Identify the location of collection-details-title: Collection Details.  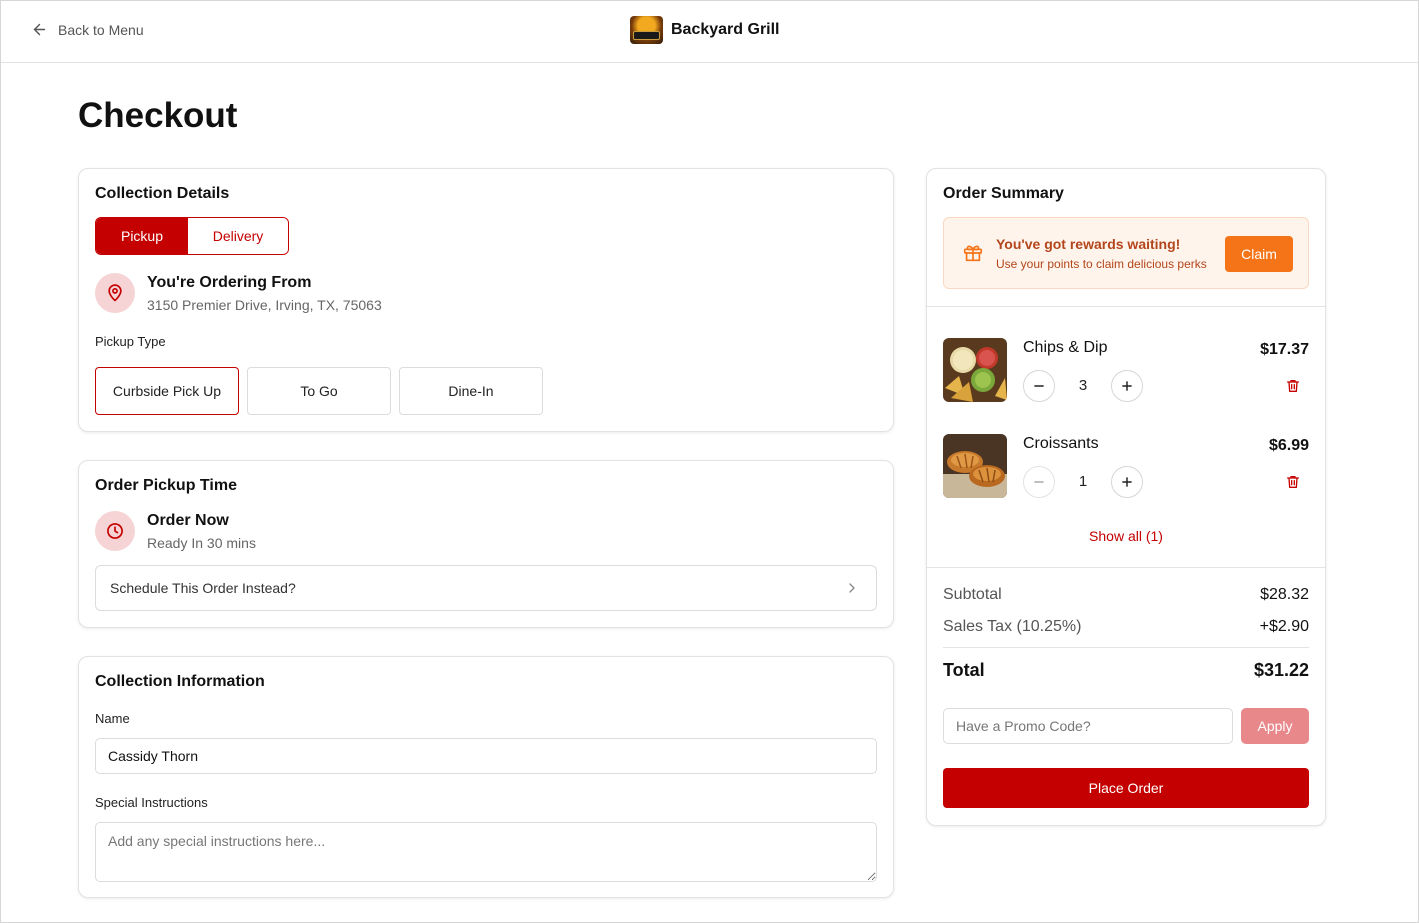
(162, 193).